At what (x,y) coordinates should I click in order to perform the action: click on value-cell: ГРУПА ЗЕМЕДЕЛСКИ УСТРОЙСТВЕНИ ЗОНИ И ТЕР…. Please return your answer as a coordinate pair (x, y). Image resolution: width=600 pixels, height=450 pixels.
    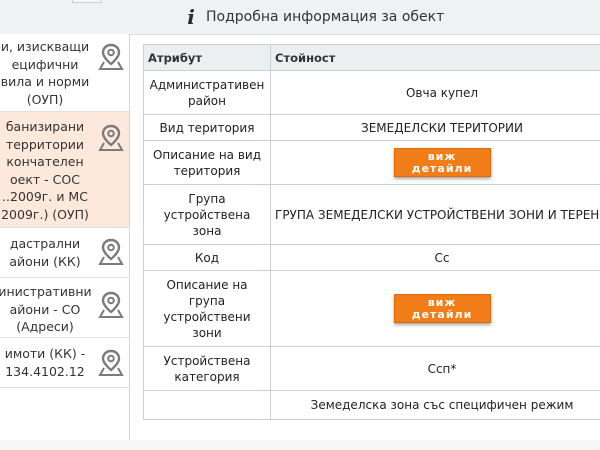
    Looking at the image, I should click on (435, 214).